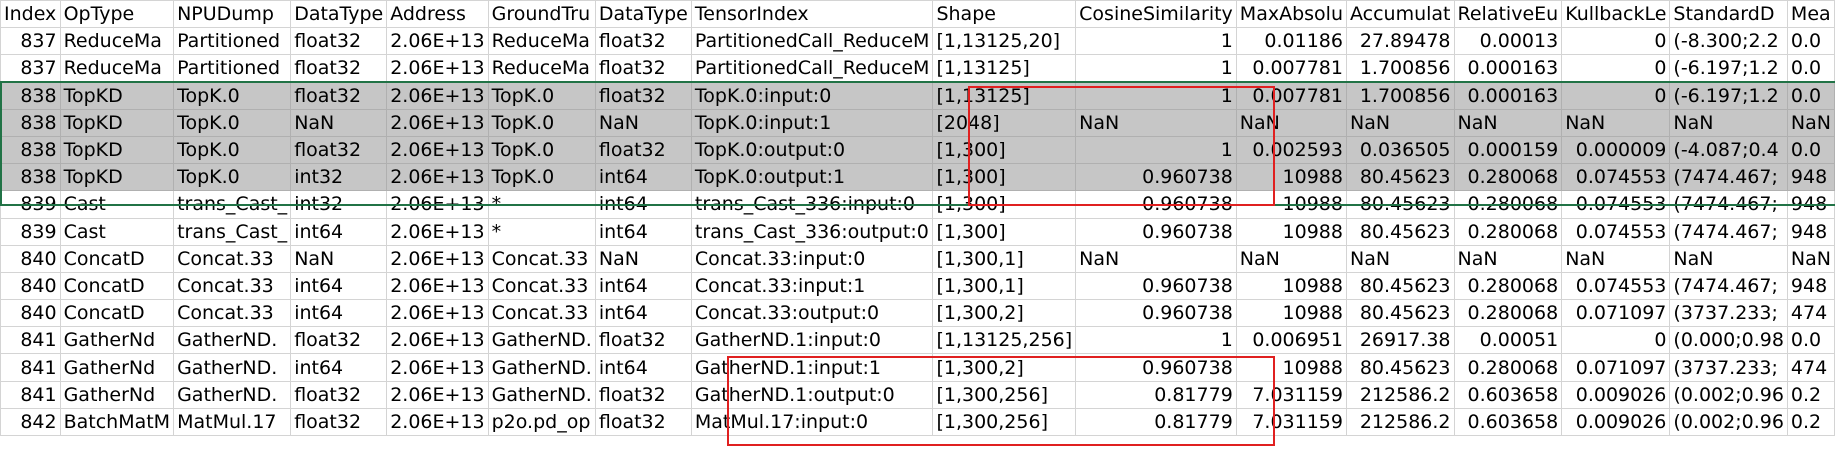 The width and height of the screenshot is (1835, 454). I want to click on table-cell: (3737.233;, so click(1728, 313).